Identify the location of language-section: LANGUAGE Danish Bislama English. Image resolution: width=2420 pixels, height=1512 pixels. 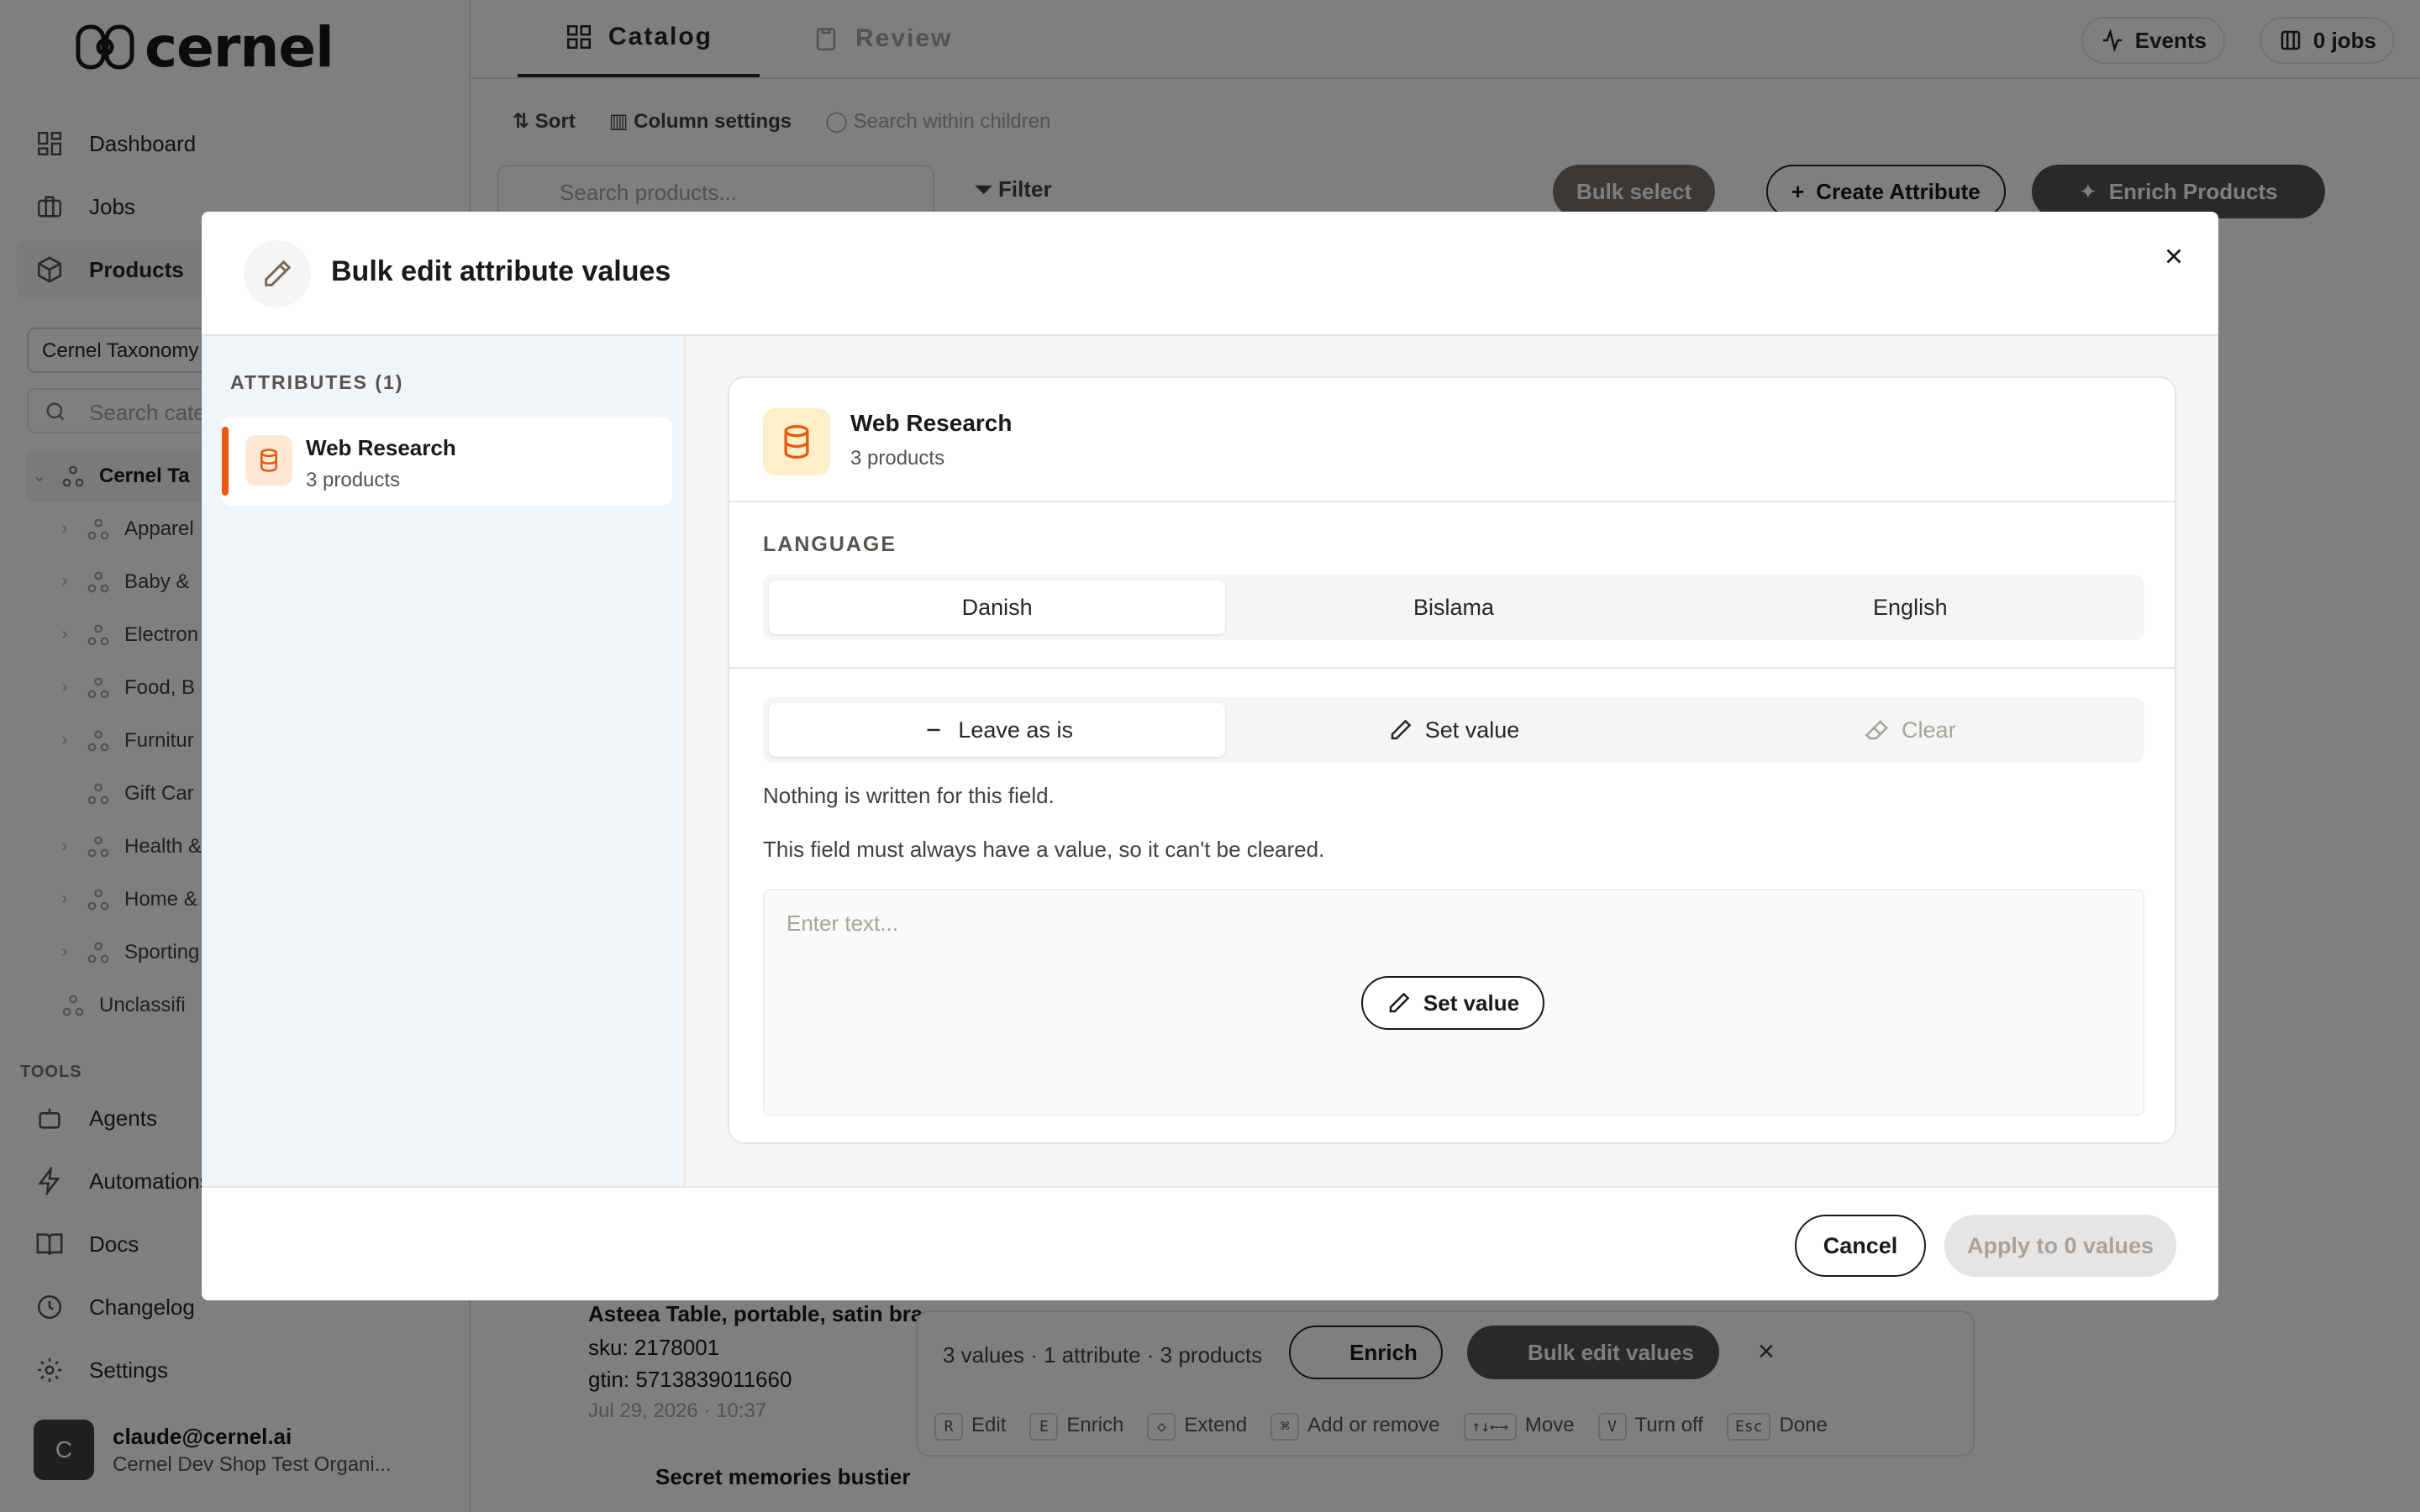
(1452, 585).